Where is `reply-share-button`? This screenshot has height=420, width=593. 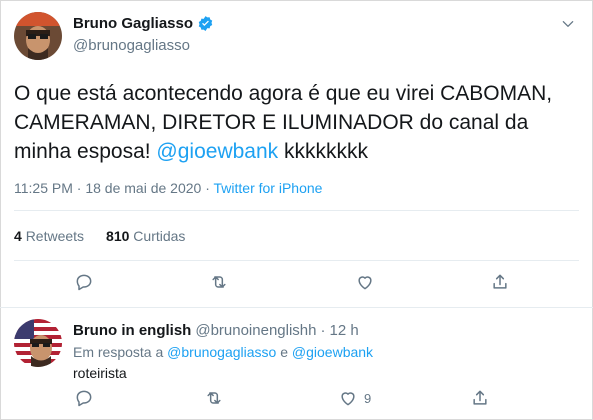
reply-share-button is located at coordinates (480, 398).